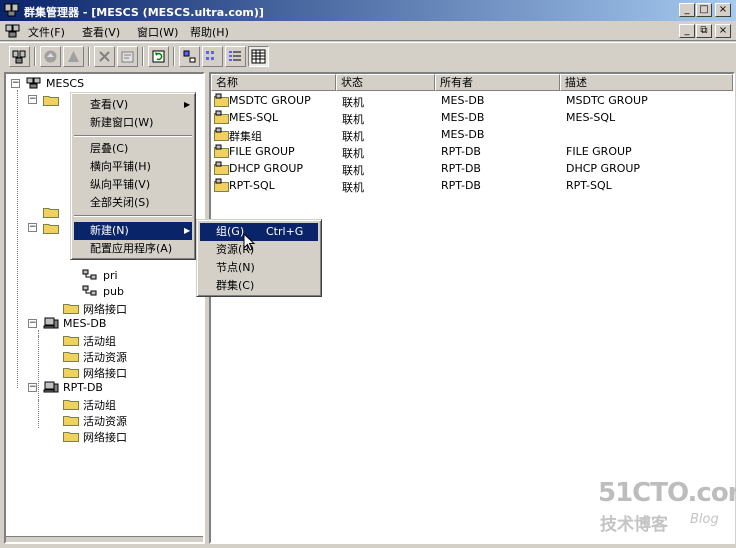 This screenshot has width=736, height=548. Describe the element at coordinates (704, 31) in the screenshot. I see `mdi-restore-button: ⧉` at that location.